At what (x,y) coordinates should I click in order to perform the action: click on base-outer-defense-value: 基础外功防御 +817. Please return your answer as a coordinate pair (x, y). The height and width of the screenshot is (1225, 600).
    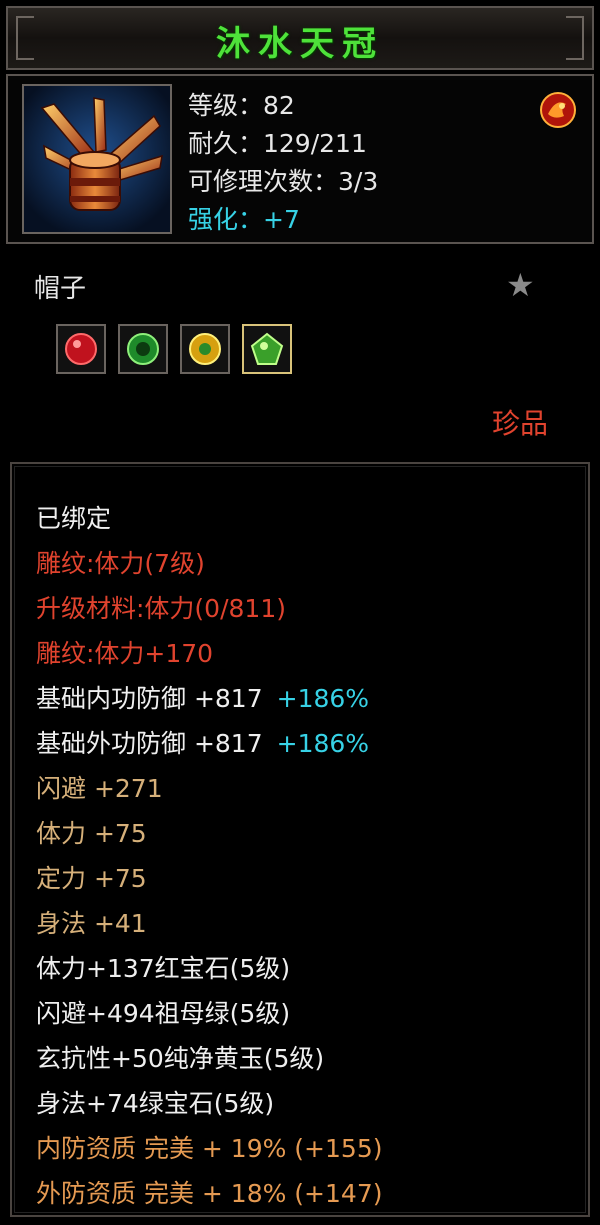
    Looking at the image, I should click on (149, 743).